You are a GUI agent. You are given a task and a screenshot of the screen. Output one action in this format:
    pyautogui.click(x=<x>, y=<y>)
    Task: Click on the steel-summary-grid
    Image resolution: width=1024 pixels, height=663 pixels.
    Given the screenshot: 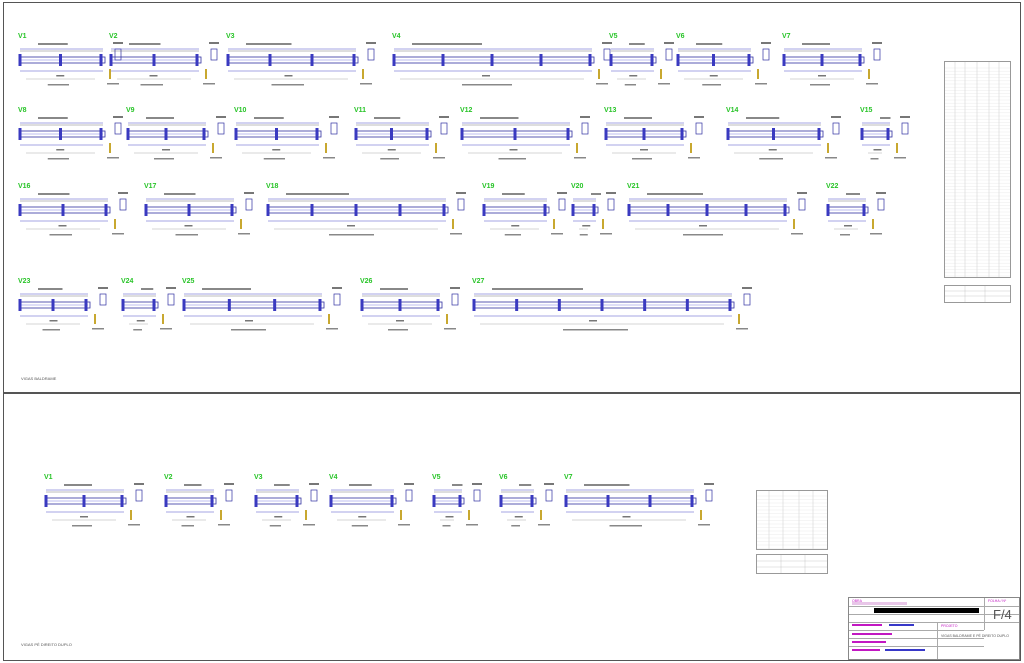 What is the action you would take?
    pyautogui.click(x=977, y=169)
    